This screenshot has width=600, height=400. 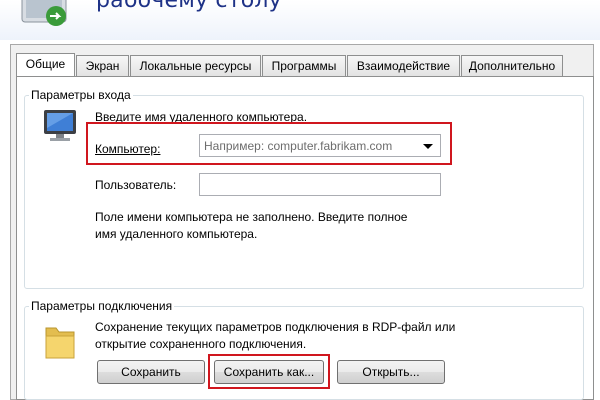 I want to click on user-label: Пользователь:, so click(x=136, y=185).